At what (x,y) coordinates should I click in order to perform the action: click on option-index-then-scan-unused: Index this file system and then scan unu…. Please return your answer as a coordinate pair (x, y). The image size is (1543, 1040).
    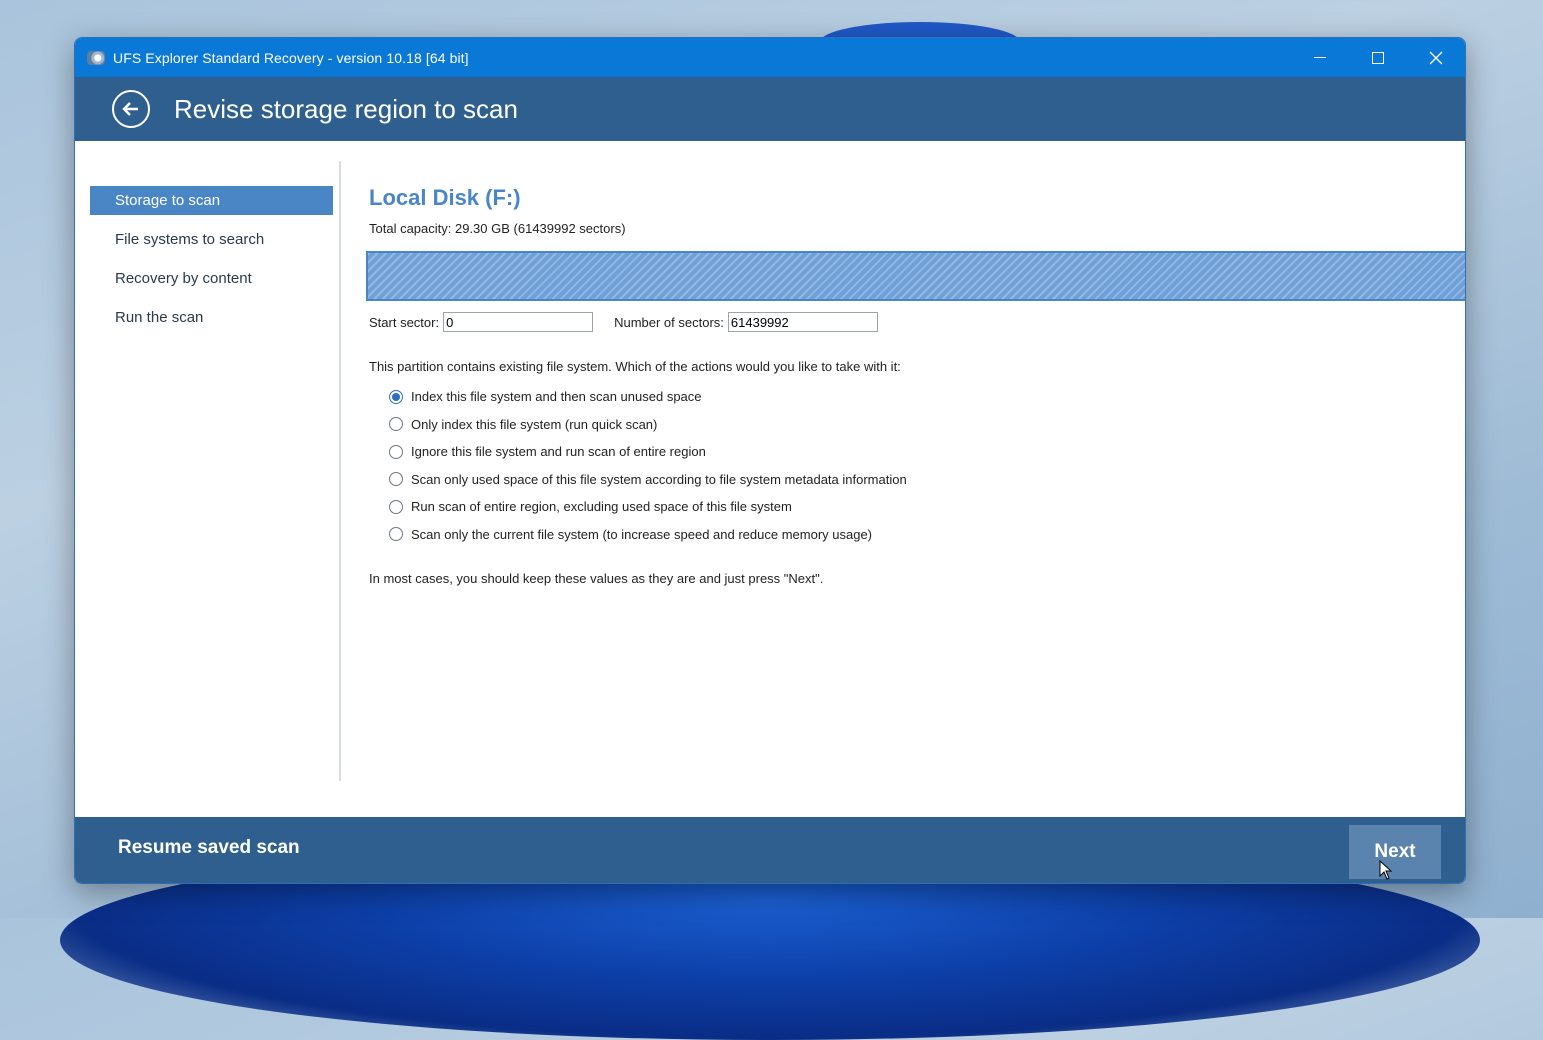
    Looking at the image, I should click on (648, 397).